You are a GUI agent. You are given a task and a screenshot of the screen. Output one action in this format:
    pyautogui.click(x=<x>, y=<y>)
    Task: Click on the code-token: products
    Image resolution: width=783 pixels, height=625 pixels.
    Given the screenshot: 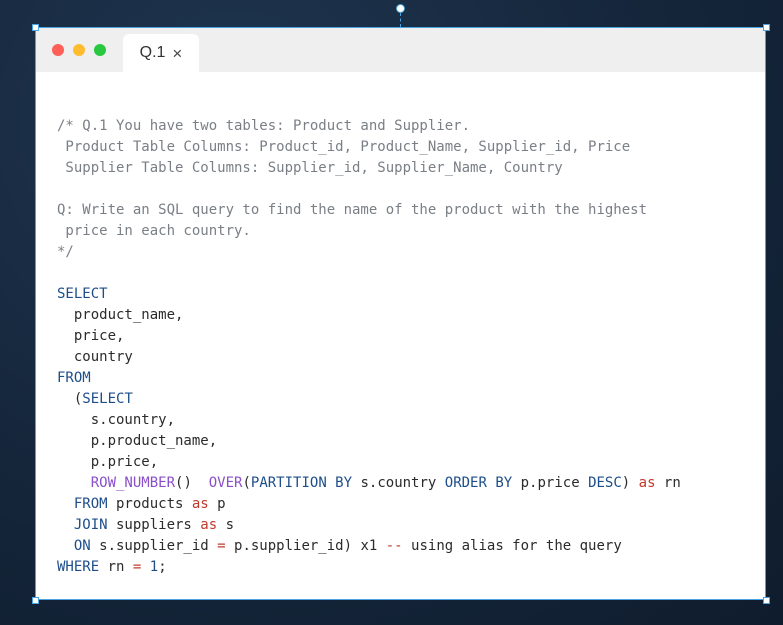 What is the action you would take?
    pyautogui.click(x=149, y=504)
    